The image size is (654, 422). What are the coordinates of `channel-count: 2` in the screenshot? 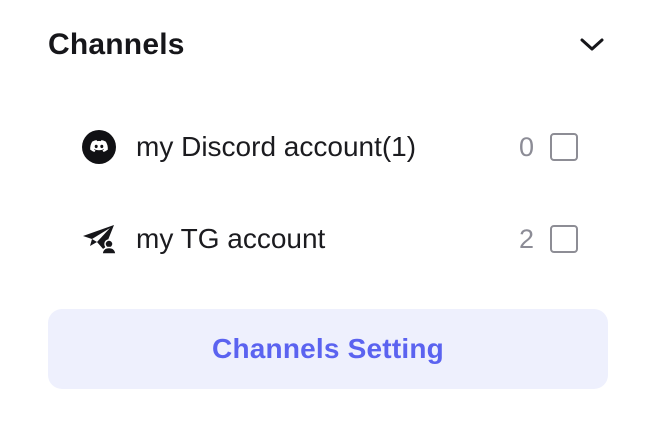 It's located at (526, 238).